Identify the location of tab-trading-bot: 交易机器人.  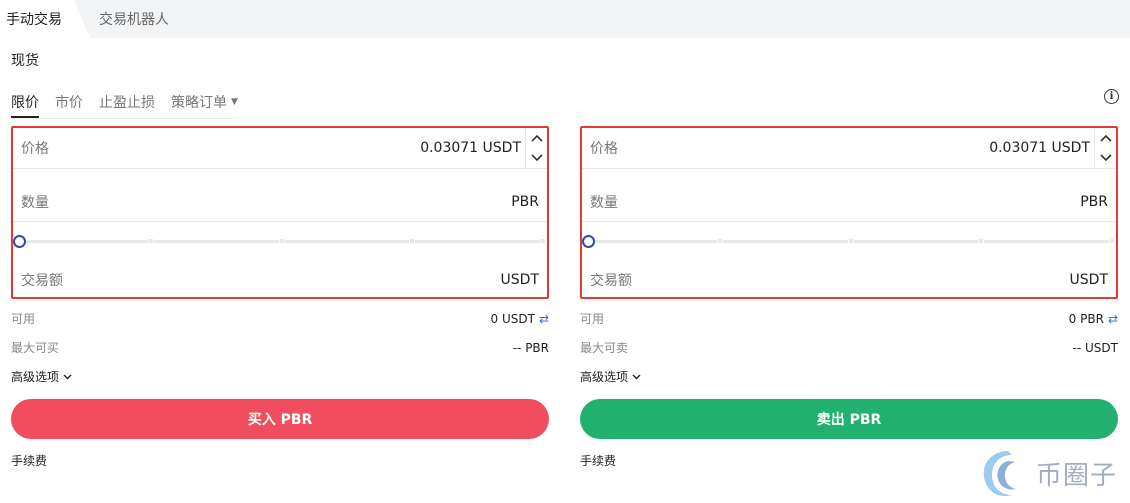
(134, 19).